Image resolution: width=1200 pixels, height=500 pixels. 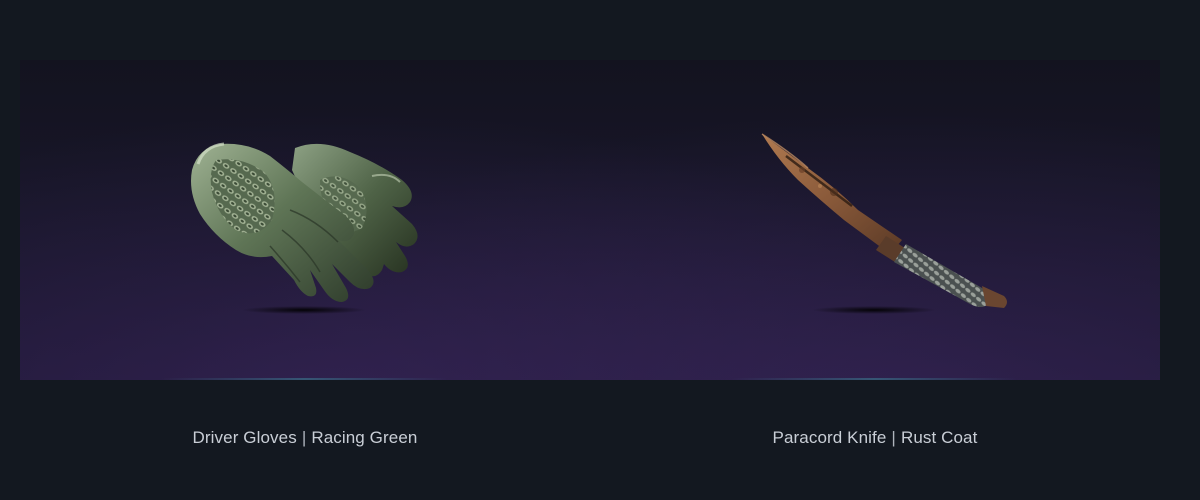 What do you see at coordinates (831, 193) in the screenshot?
I see `knife-blade` at bounding box center [831, 193].